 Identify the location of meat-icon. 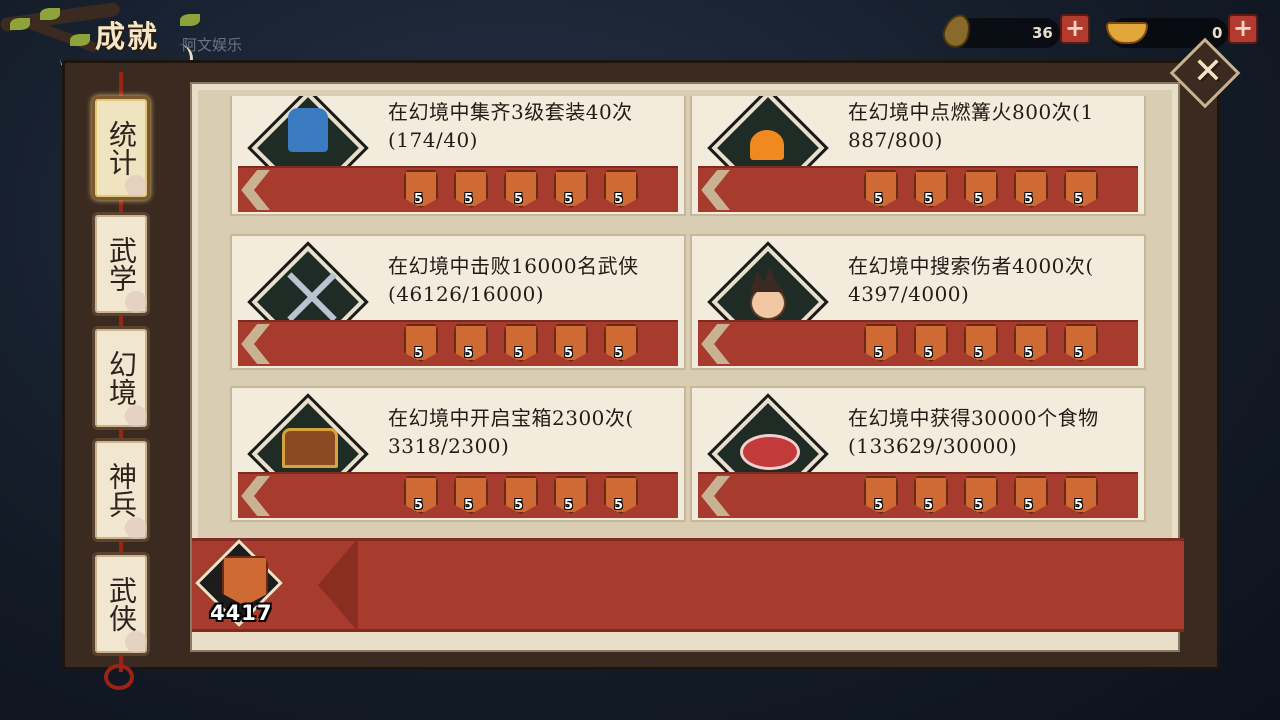
(770, 452).